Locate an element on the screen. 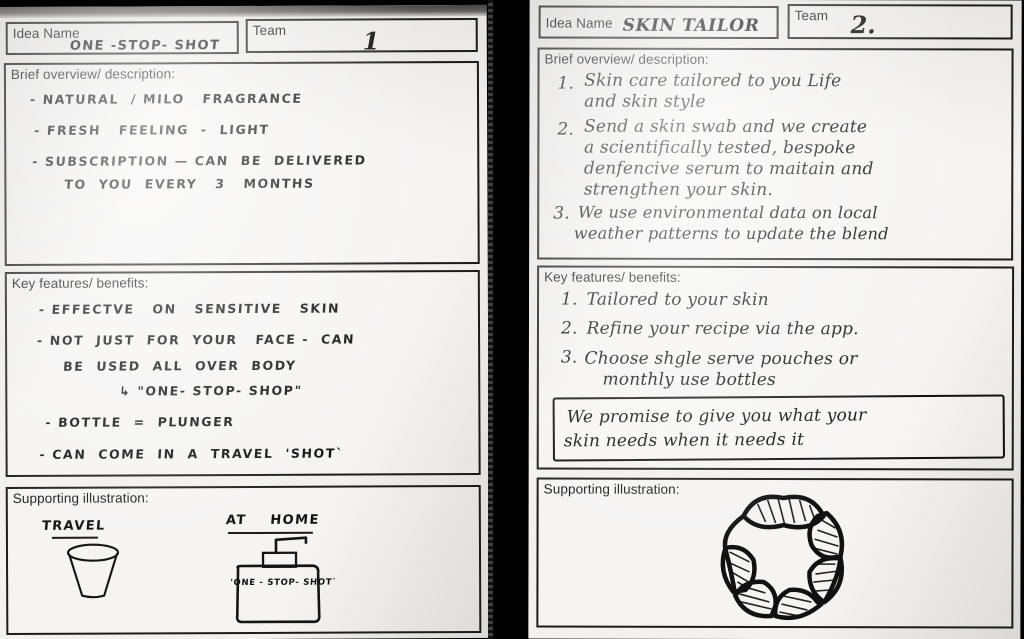 This screenshot has height=639, width=1024. brief-item-line: denfencive serum to maitain and is located at coordinates (728, 169).